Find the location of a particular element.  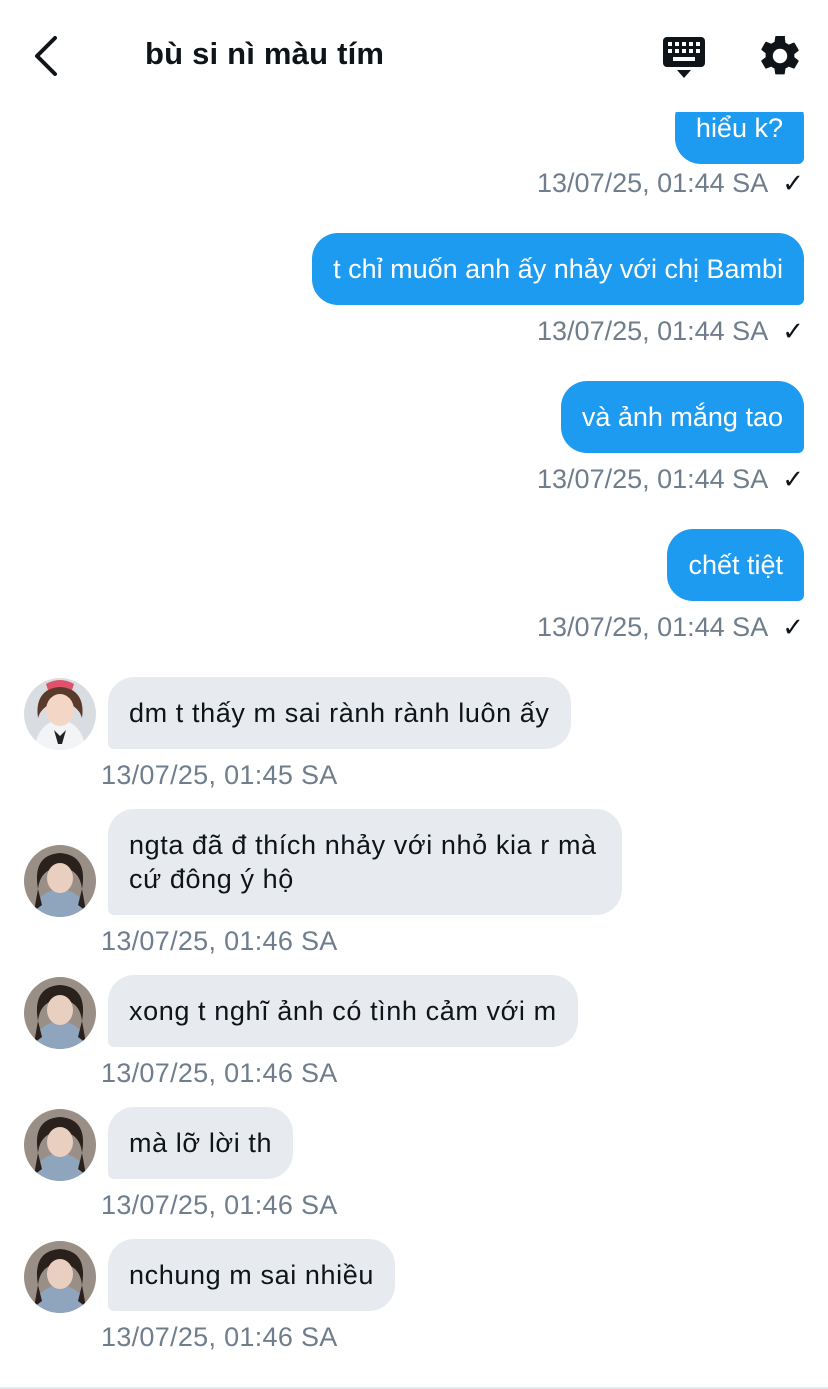

message-timestamp: 13/07/25, 01:45 SA is located at coordinates (219, 775).